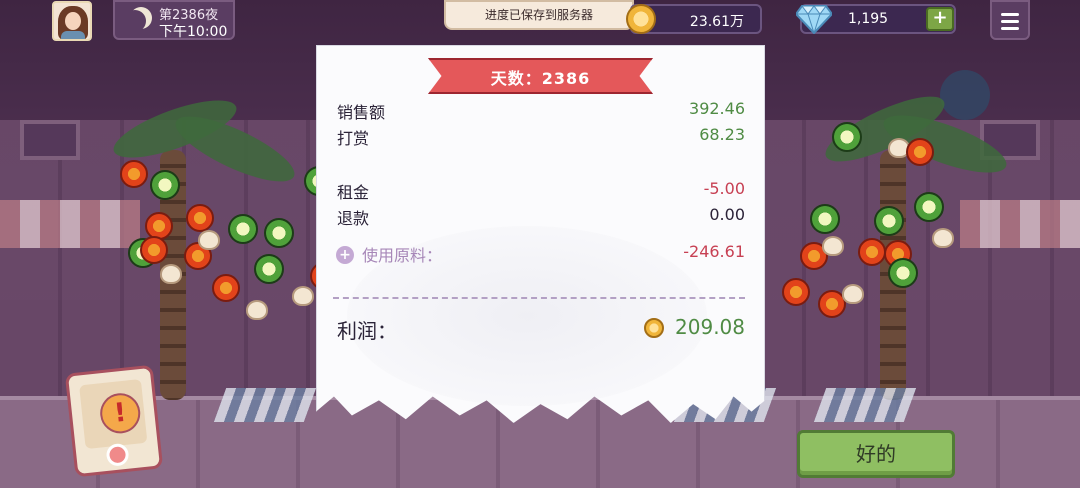 The image size is (1080, 488). I want to click on coral-decoration, so click(965, 95).